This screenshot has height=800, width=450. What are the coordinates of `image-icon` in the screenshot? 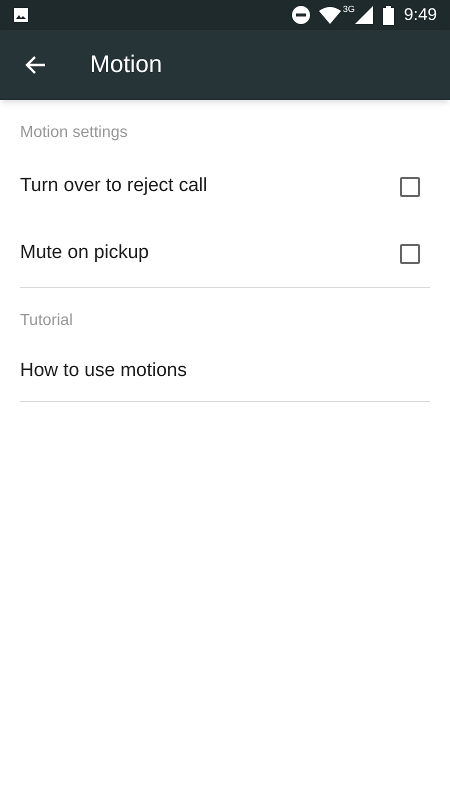 It's located at (21, 15).